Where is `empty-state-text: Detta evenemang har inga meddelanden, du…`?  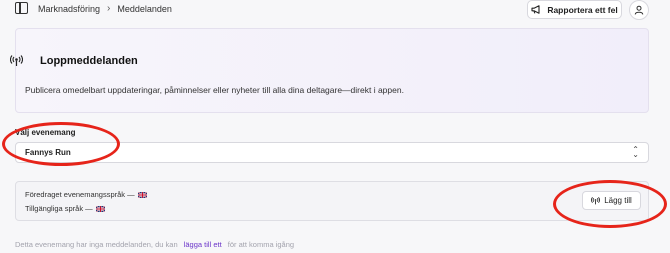 empty-state-text: Detta evenemang har inga meddelanden, du… is located at coordinates (154, 244).